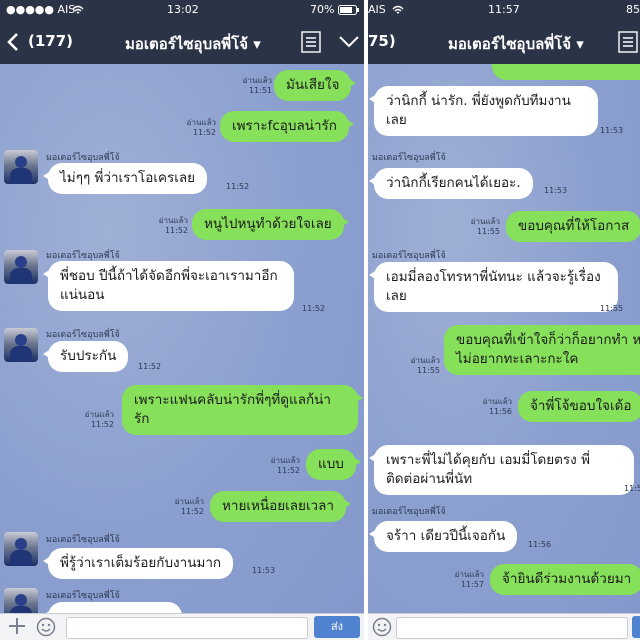 The image size is (640, 640). I want to click on message-time: 11:55, so click(612, 308).